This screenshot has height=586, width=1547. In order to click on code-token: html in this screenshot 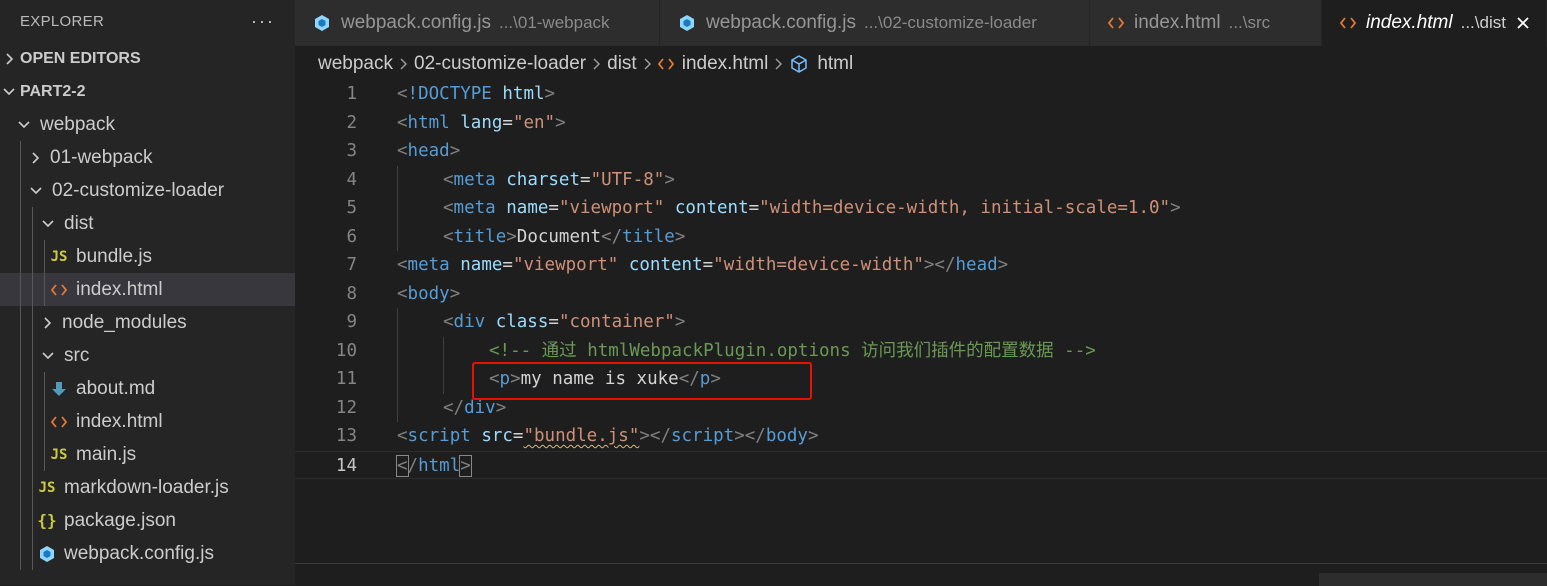, I will do `click(439, 465)`.